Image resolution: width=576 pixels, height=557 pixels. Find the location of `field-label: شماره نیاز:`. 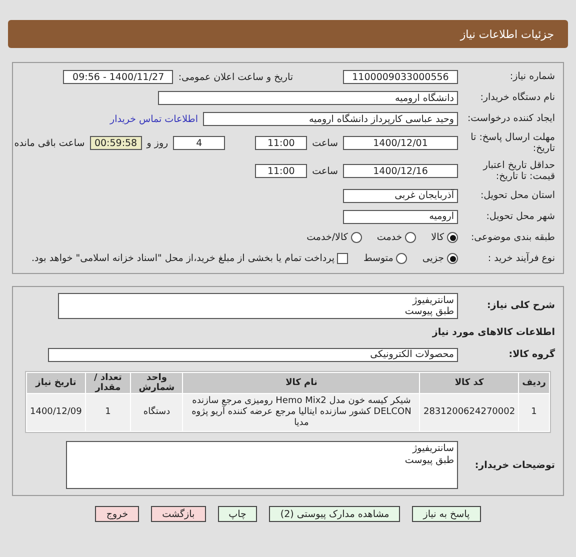

field-label: شماره نیاز: is located at coordinates (531, 77).